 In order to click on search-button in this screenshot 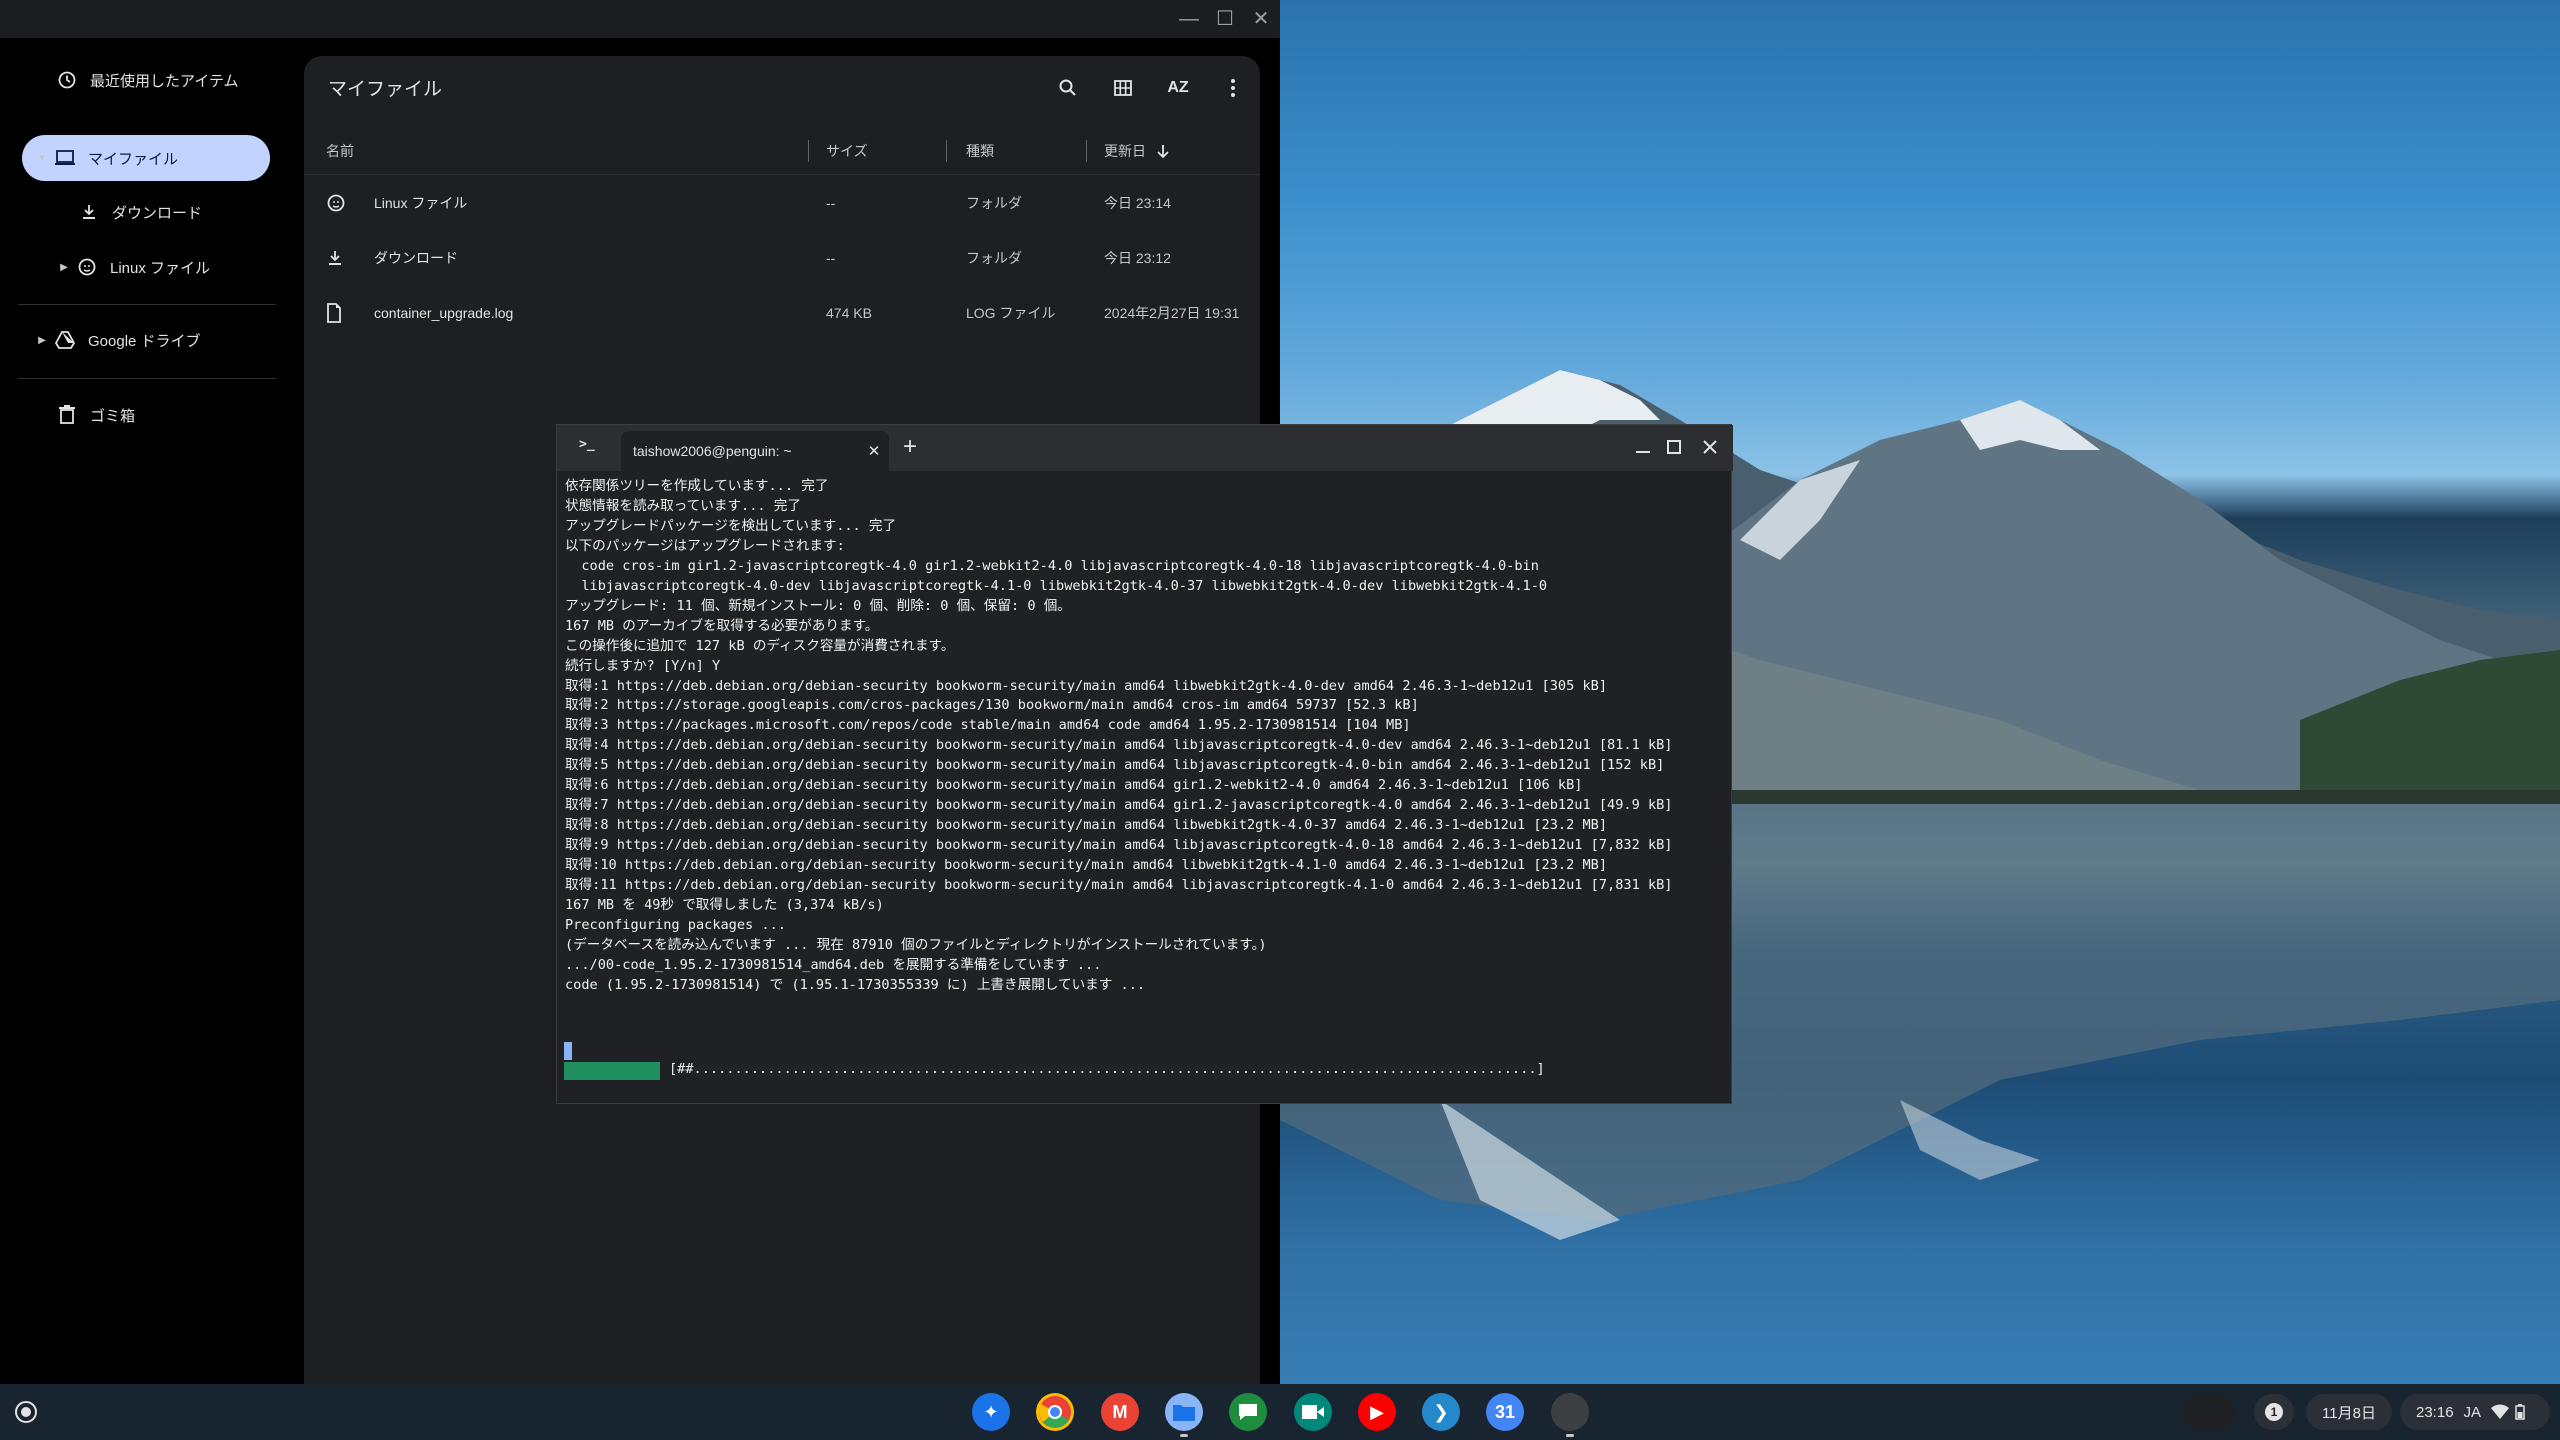, I will do `click(1068, 88)`.